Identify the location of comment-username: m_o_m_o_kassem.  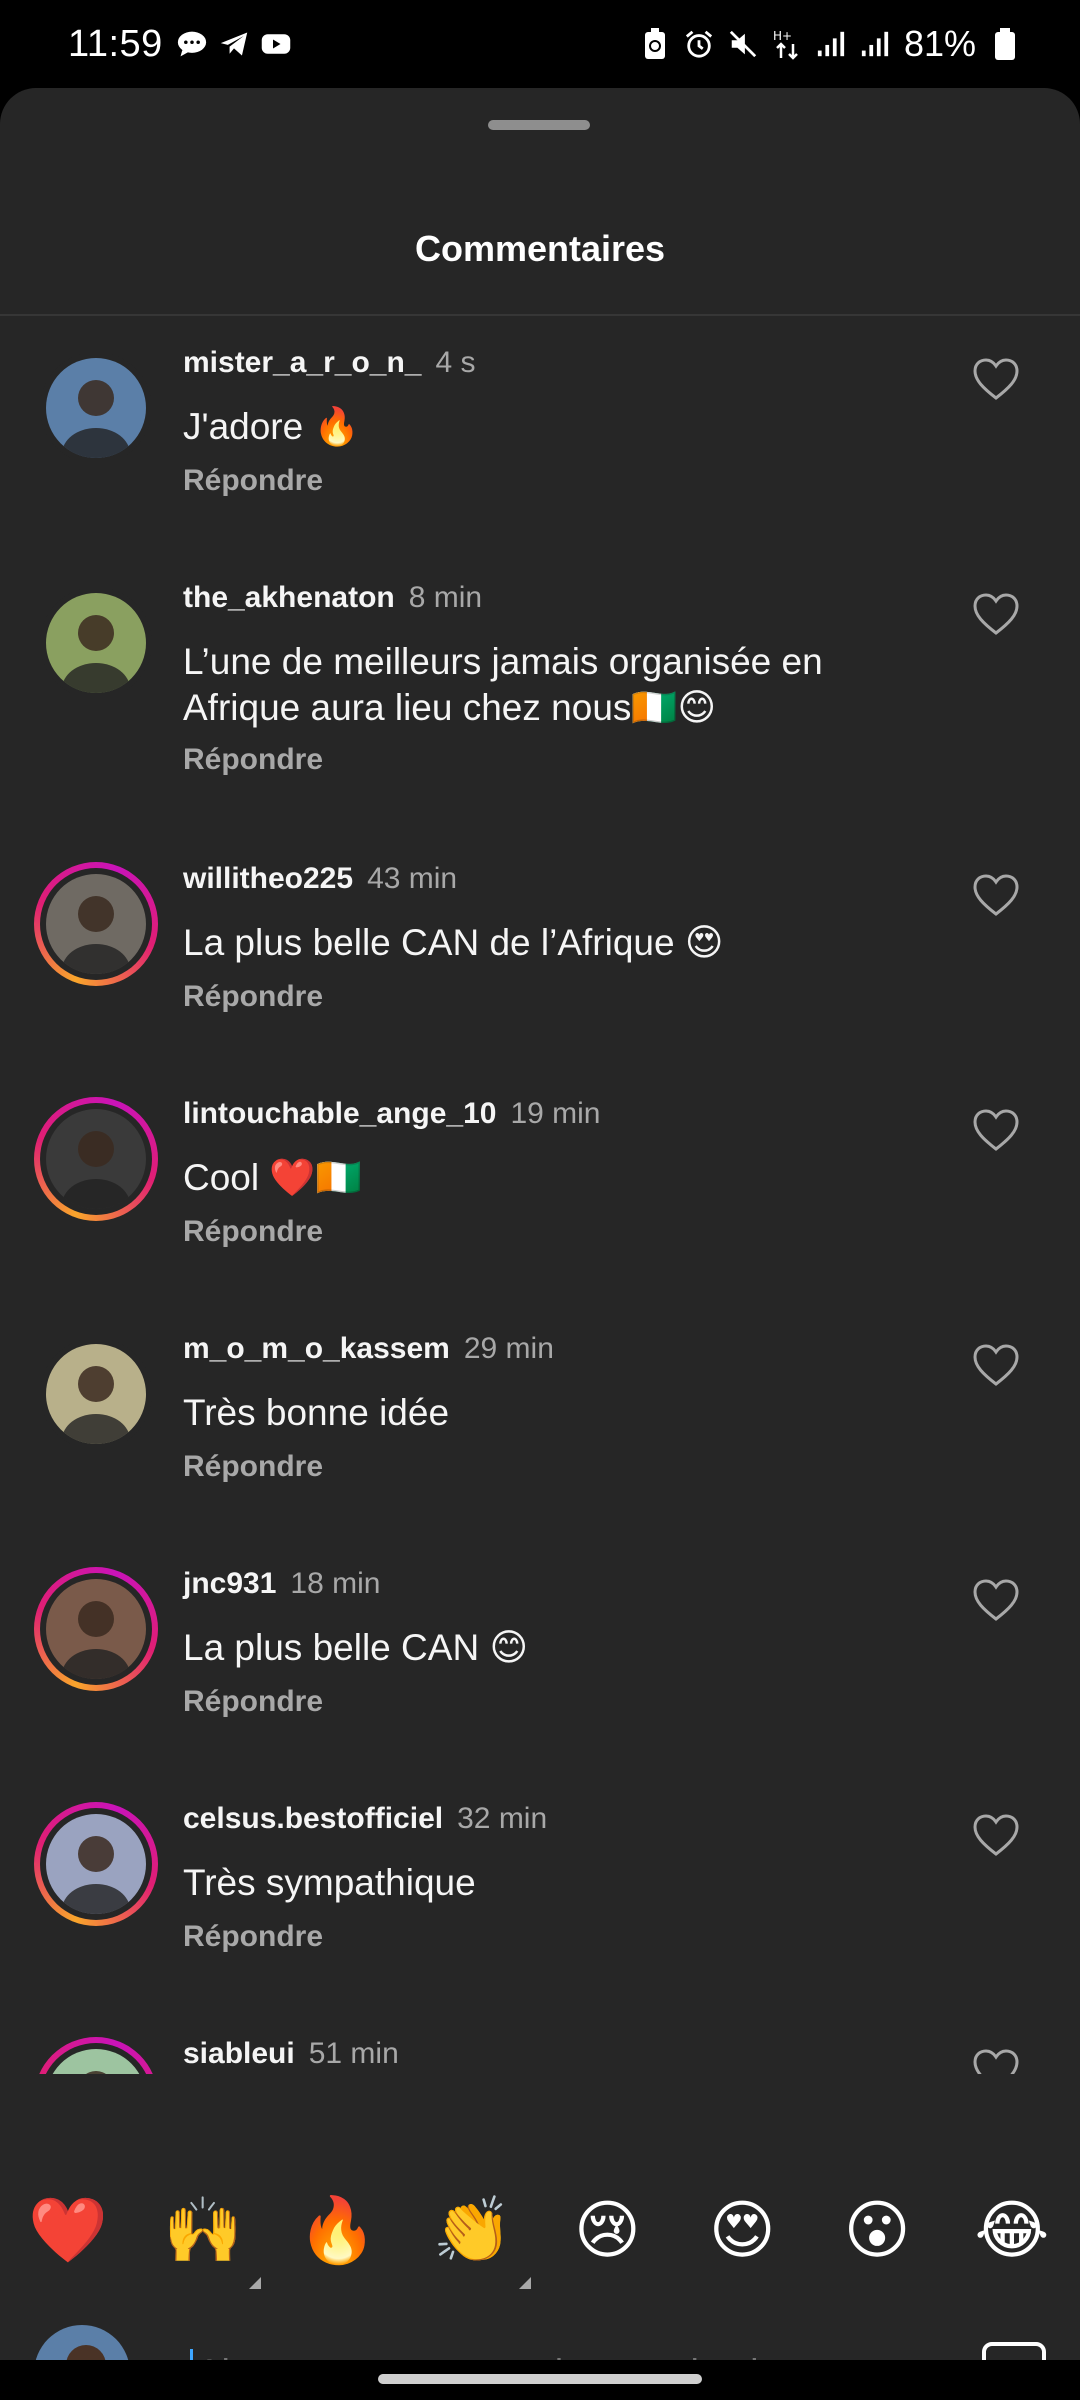
(316, 1348).